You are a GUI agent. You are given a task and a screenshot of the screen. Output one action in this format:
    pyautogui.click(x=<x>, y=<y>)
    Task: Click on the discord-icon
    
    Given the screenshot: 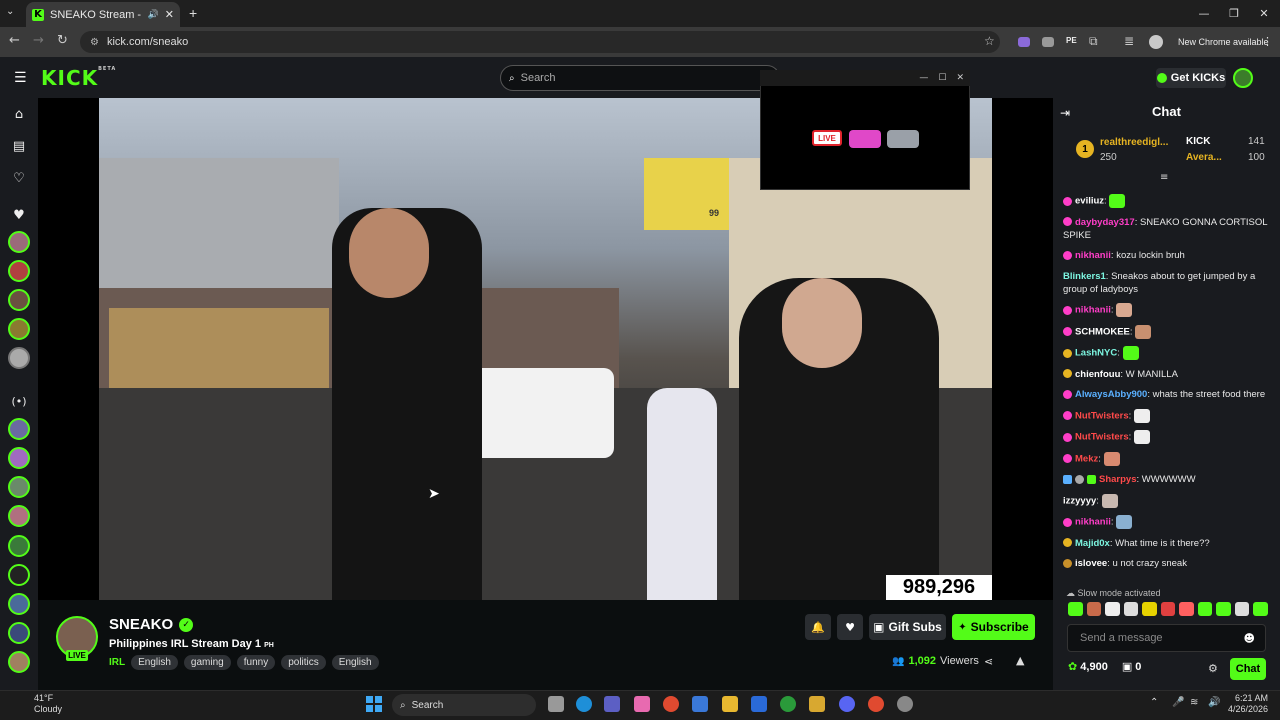 What is the action you would take?
    pyautogui.click(x=847, y=704)
    